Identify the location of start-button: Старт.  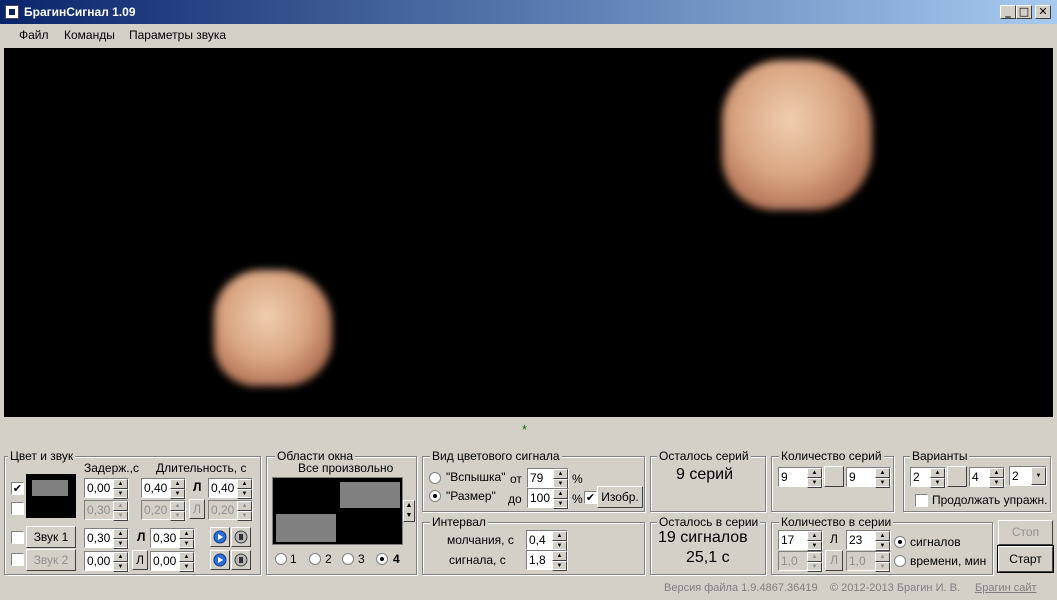
(1025, 559).